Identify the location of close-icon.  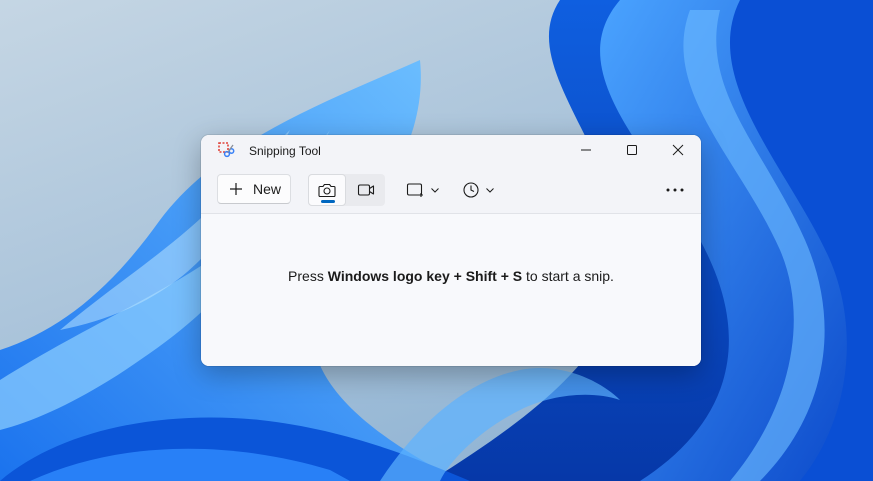
(678, 150).